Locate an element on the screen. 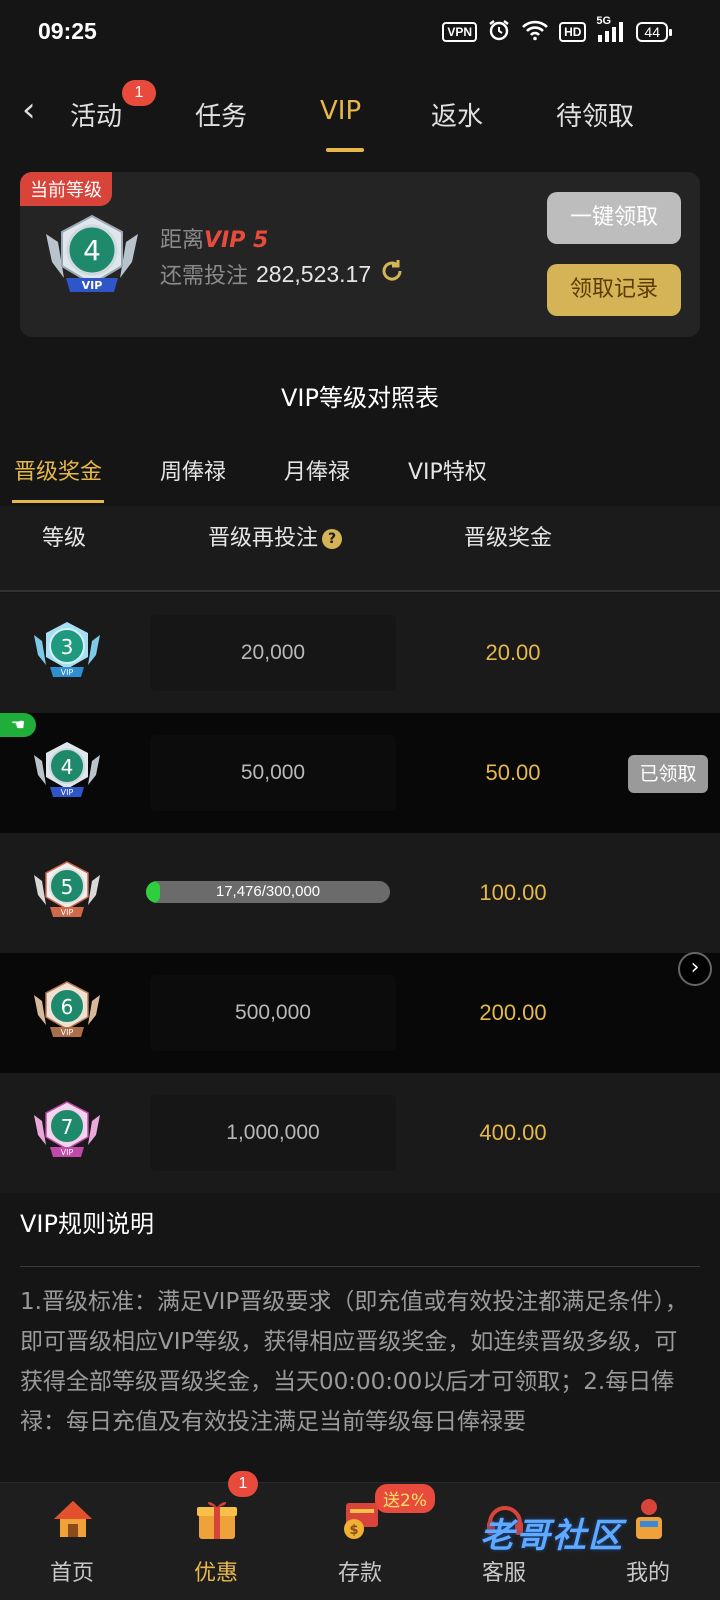 Image resolution: width=720 pixels, height=1600 pixels. vip-7-medal-icon: 7 VIP is located at coordinates (67, 1134).